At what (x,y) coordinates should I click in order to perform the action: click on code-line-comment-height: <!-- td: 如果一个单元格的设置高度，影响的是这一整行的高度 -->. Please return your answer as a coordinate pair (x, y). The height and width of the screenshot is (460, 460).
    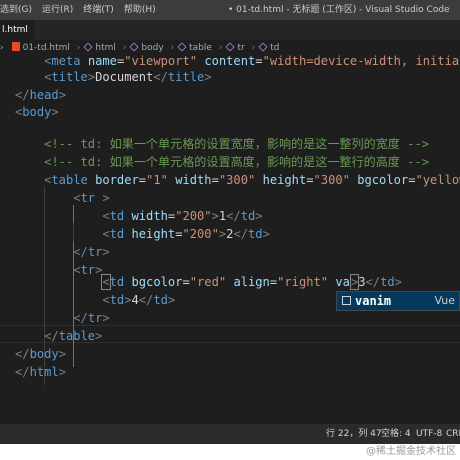
    Looking at the image, I should click on (222, 162).